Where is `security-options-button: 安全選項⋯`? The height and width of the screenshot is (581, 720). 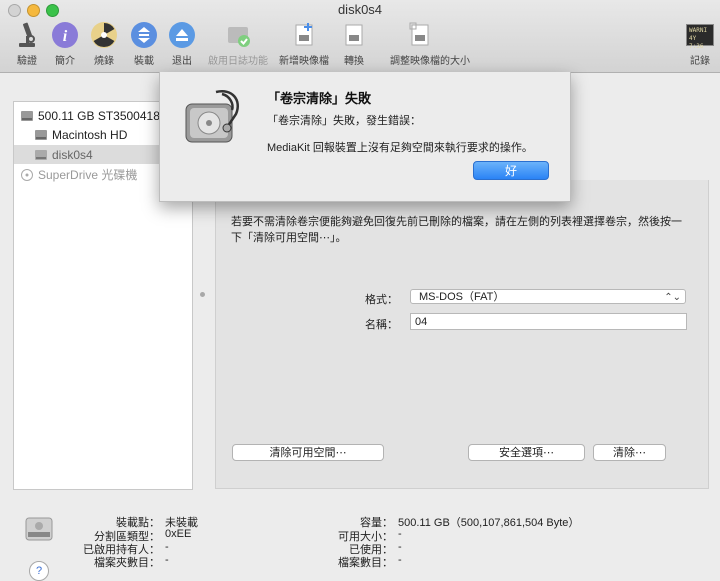
security-options-button: 安全選項⋯ is located at coordinates (526, 452).